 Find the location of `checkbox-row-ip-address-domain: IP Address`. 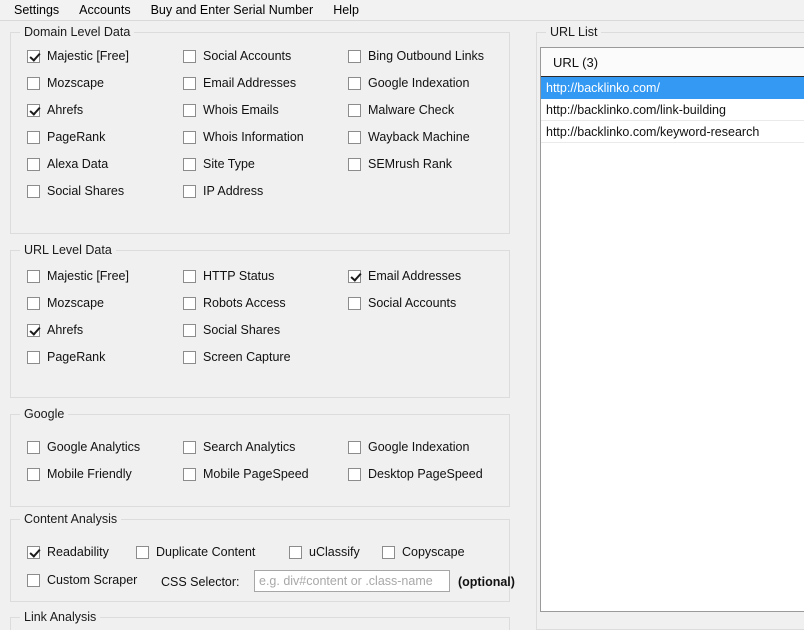

checkbox-row-ip-address-domain: IP Address is located at coordinates (223, 191).